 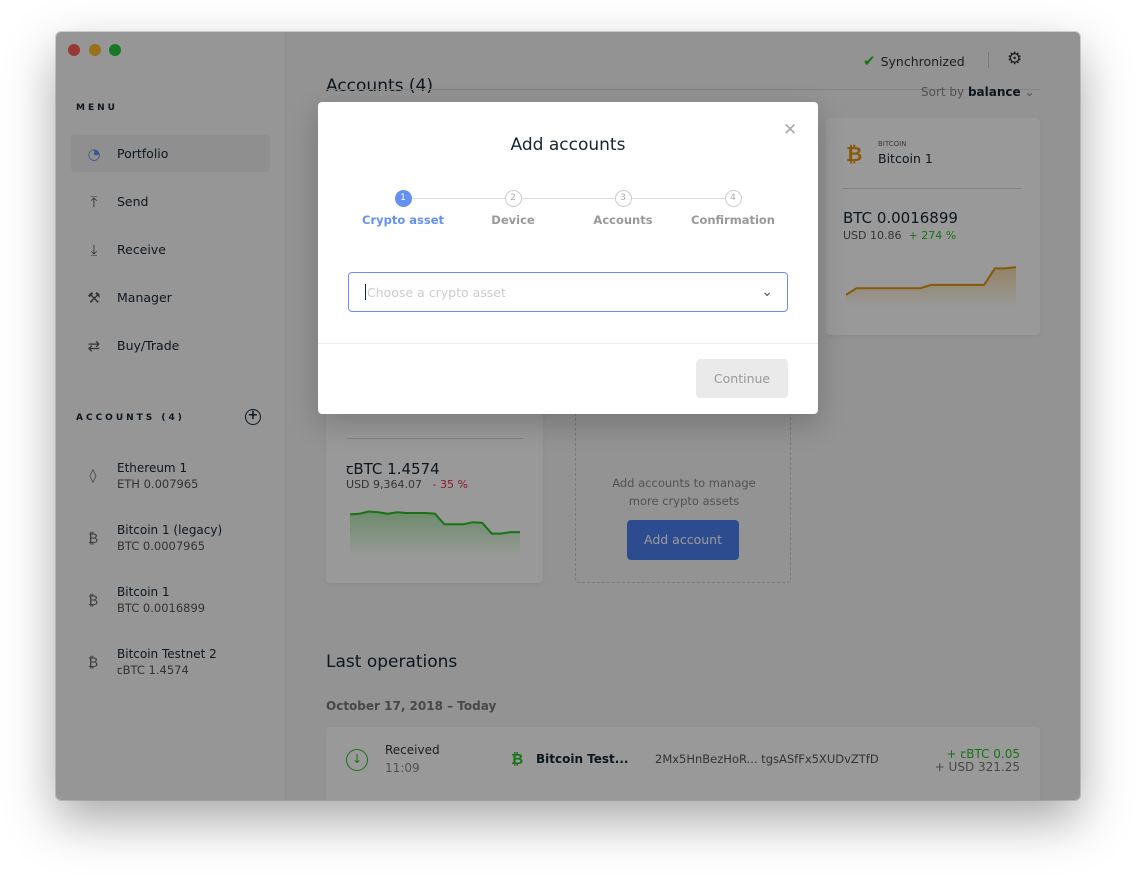 I want to click on step-label: Confirmation, so click(x=733, y=220).